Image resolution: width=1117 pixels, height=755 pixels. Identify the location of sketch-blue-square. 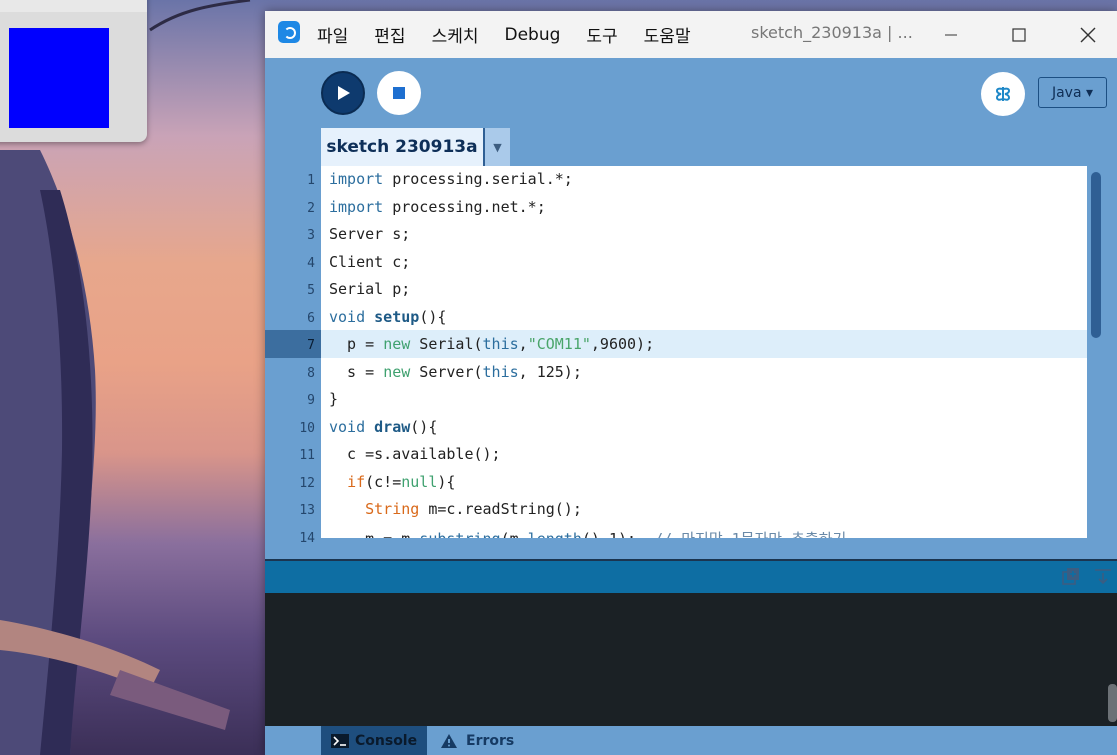
(59, 78).